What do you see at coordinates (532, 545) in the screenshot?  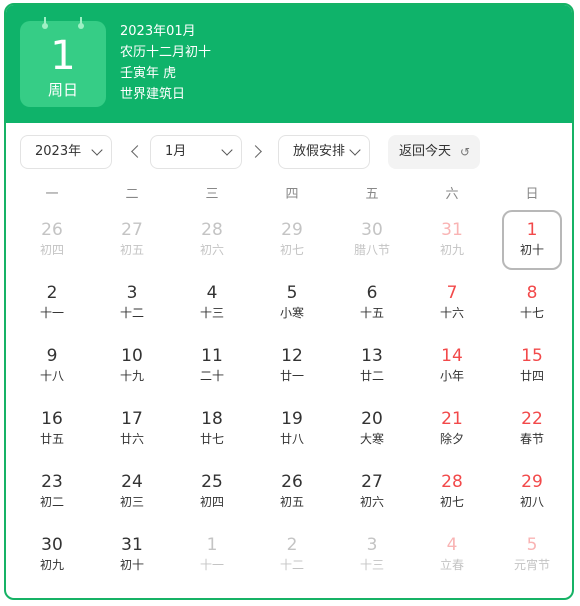 I see `day-number: 5` at bounding box center [532, 545].